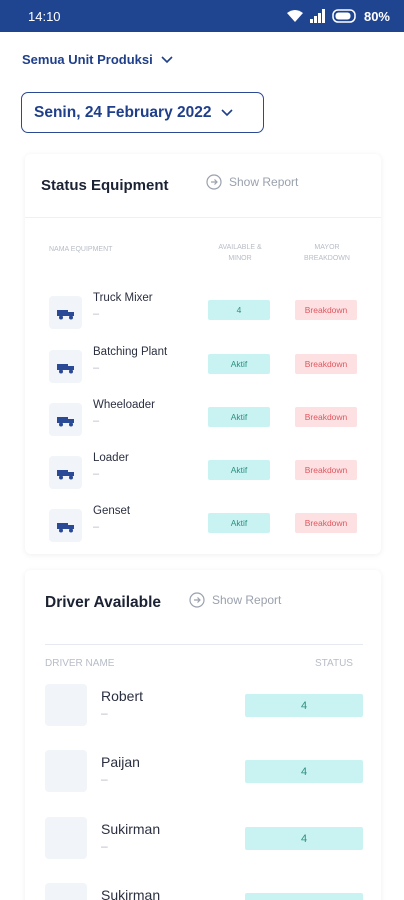 The width and height of the screenshot is (404, 900). Describe the element at coordinates (203, 419) in the screenshot. I see `equipment-row: Wheeloader – Aktif Breakdown` at that location.